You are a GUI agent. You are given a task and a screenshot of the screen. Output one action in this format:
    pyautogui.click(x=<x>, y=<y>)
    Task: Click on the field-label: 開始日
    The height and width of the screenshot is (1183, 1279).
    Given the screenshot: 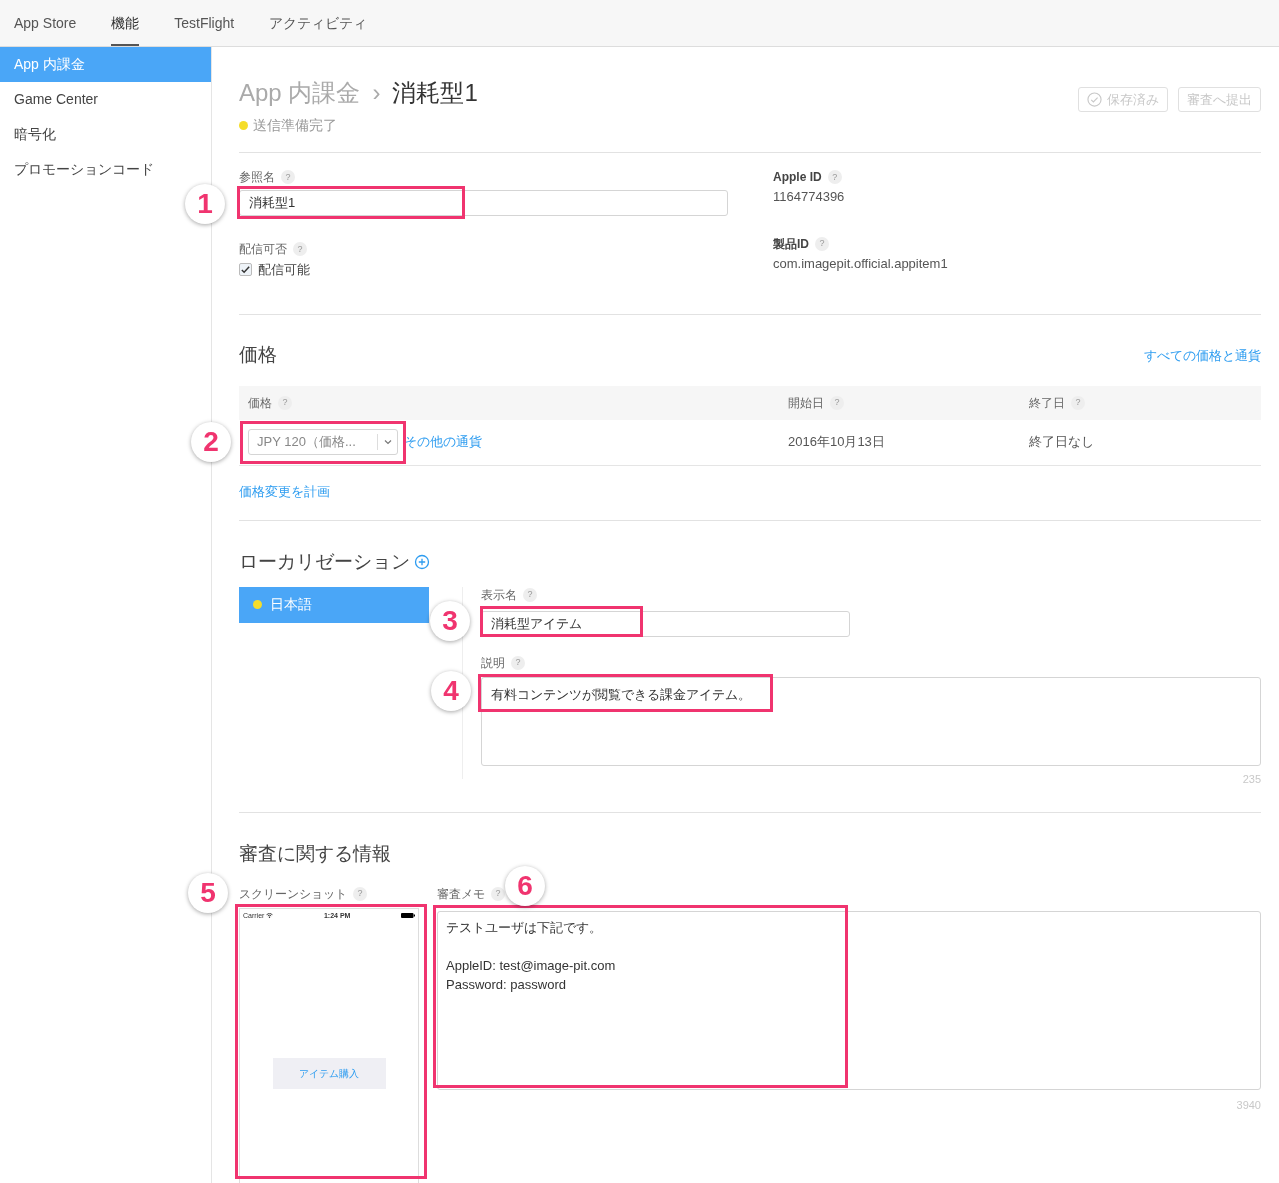 What is the action you would take?
    pyautogui.click(x=806, y=402)
    